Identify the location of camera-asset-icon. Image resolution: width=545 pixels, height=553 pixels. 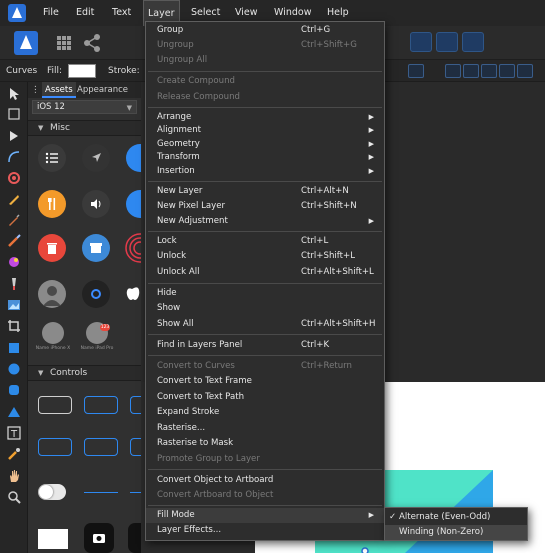
(99, 538).